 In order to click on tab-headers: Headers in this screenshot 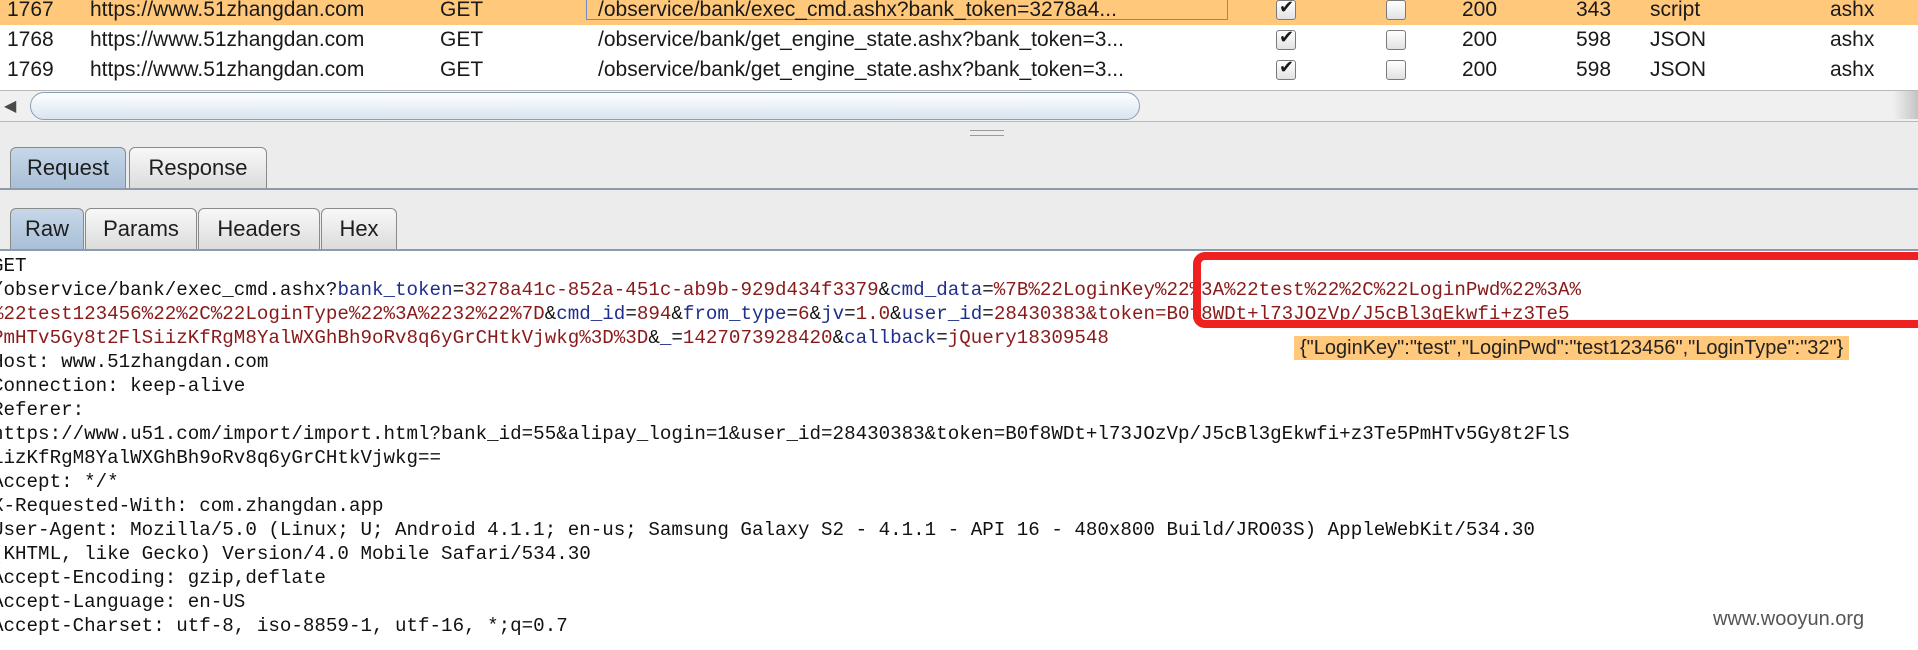, I will do `click(259, 228)`.